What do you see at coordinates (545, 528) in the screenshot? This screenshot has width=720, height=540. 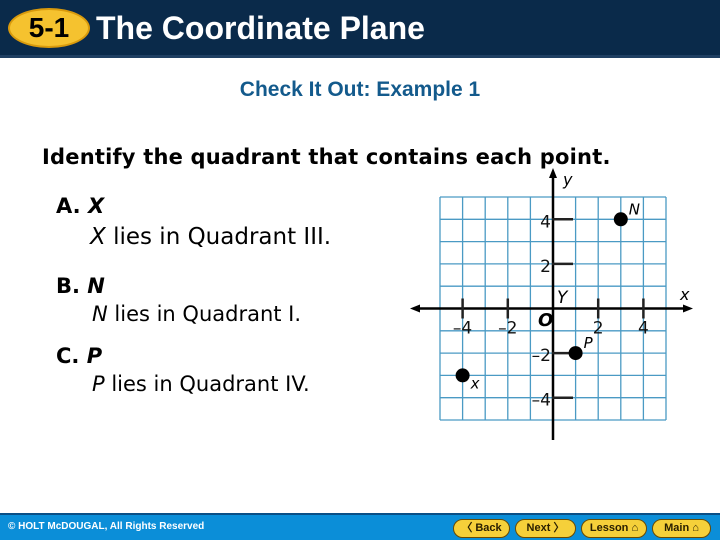 I see `next-button: Next 〉` at bounding box center [545, 528].